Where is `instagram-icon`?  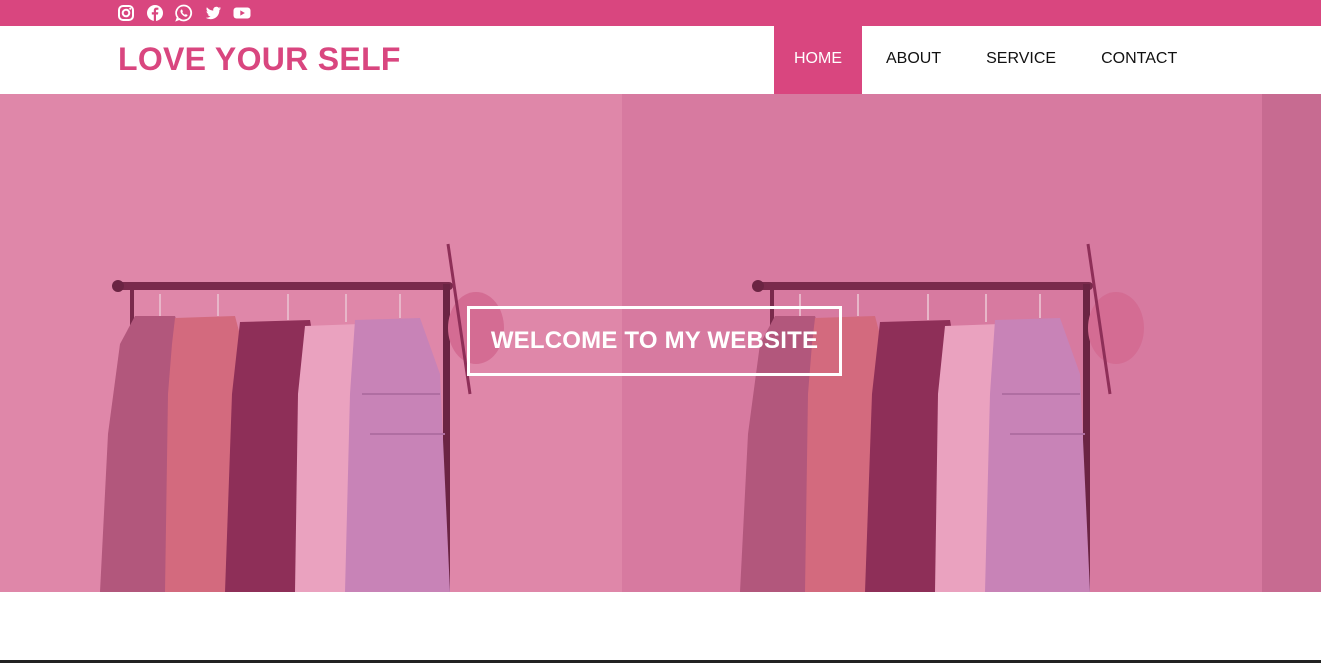 instagram-icon is located at coordinates (126, 13).